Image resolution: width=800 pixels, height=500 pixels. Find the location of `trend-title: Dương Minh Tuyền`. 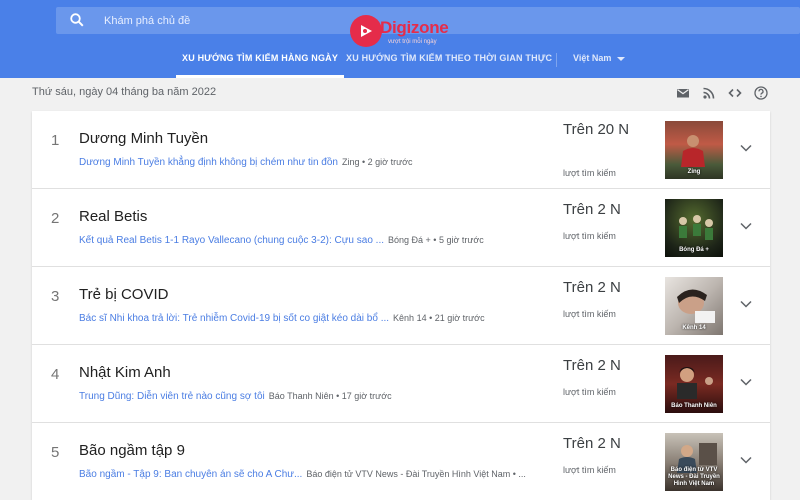

trend-title: Dương Minh Tuyền is located at coordinates (143, 138).